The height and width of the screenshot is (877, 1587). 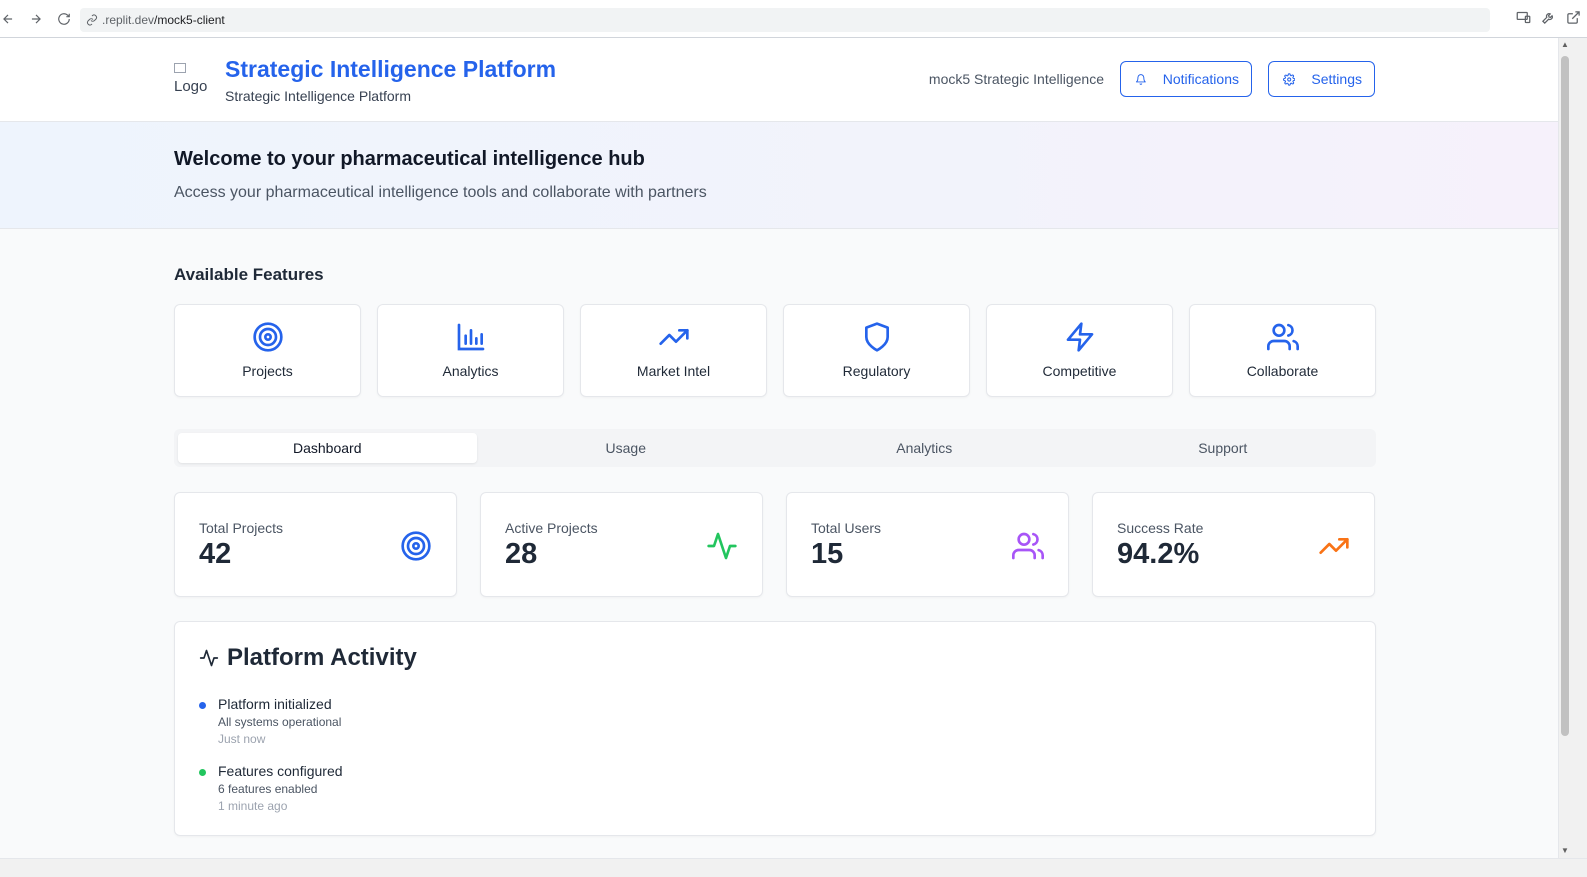 I want to click on tab-dashboard: Dashboard, so click(x=327, y=448).